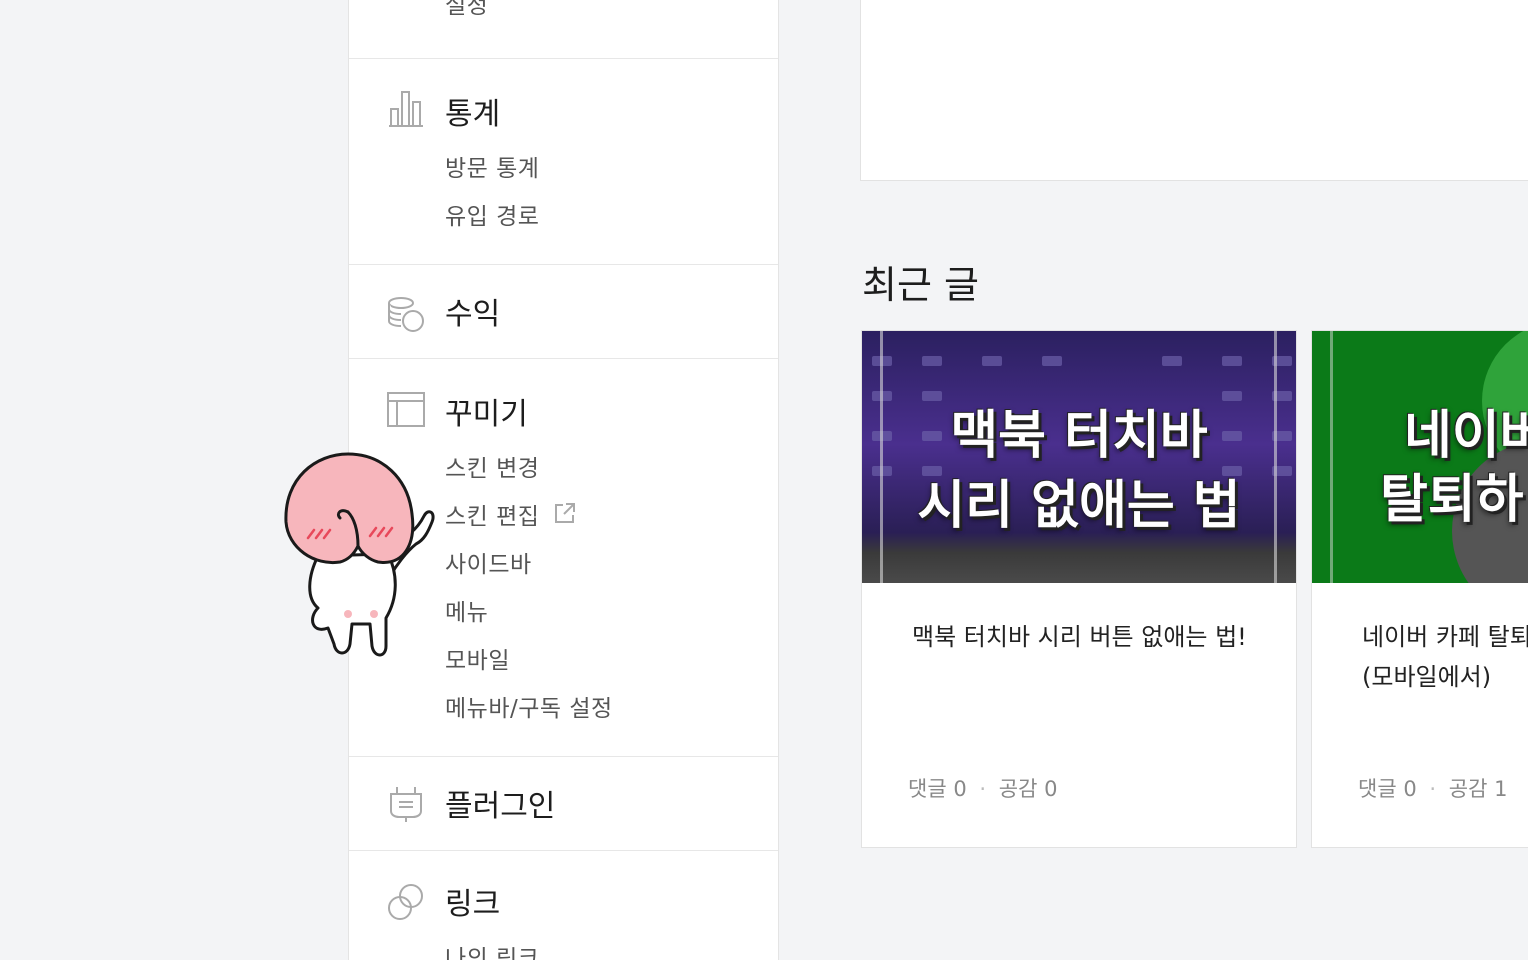 The width and height of the screenshot is (1528, 960). Describe the element at coordinates (1079, 506) in the screenshot. I see `thumbnail-text-line2: 시리 없애는 법` at that location.